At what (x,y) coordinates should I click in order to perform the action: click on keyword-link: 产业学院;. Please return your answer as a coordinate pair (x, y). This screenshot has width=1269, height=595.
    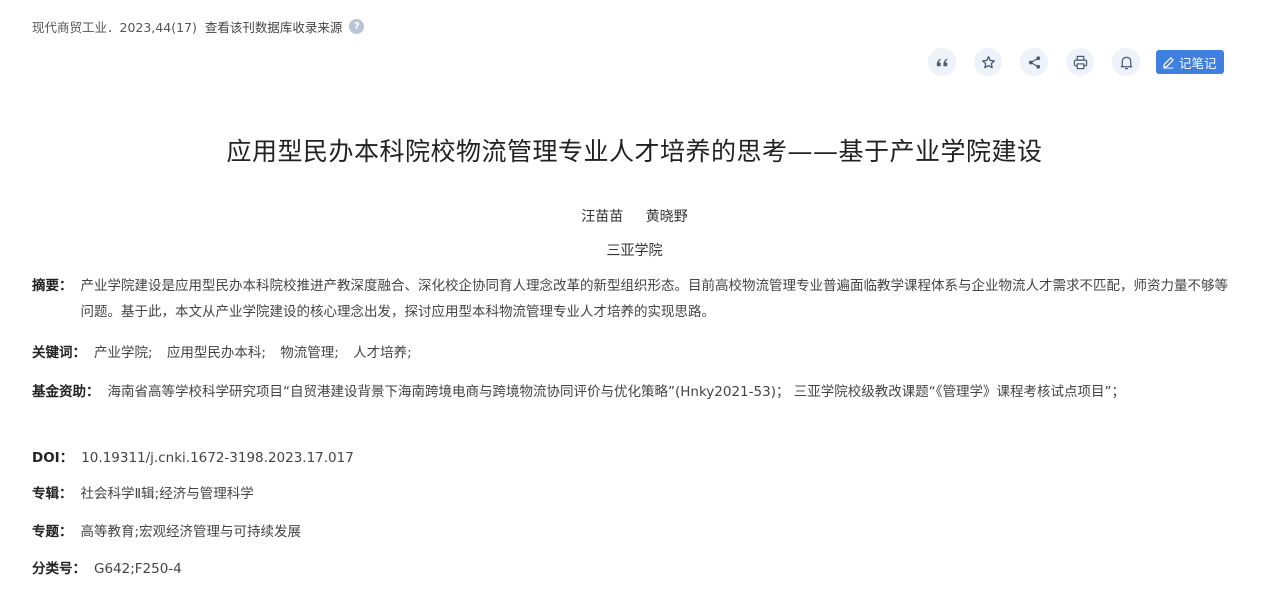
    Looking at the image, I should click on (123, 353).